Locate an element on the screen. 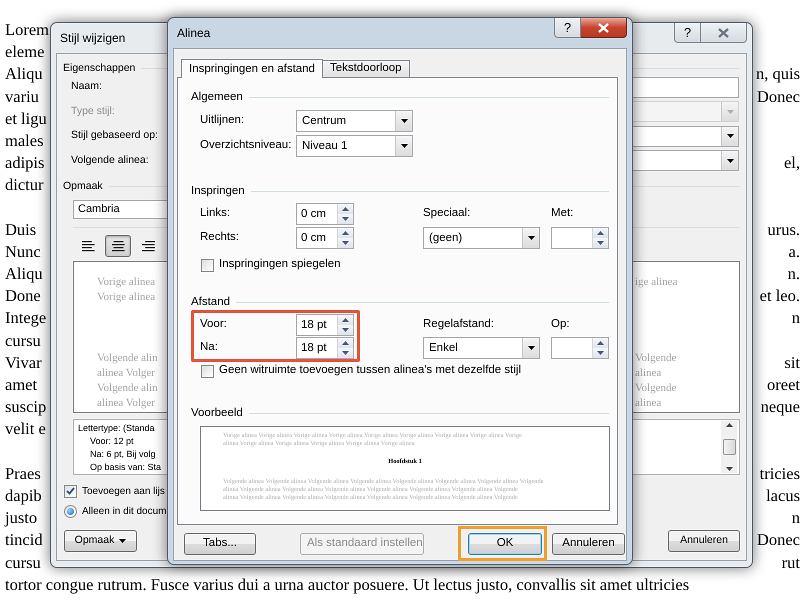 The width and height of the screenshot is (800, 600). close-button is located at coordinates (604, 28).